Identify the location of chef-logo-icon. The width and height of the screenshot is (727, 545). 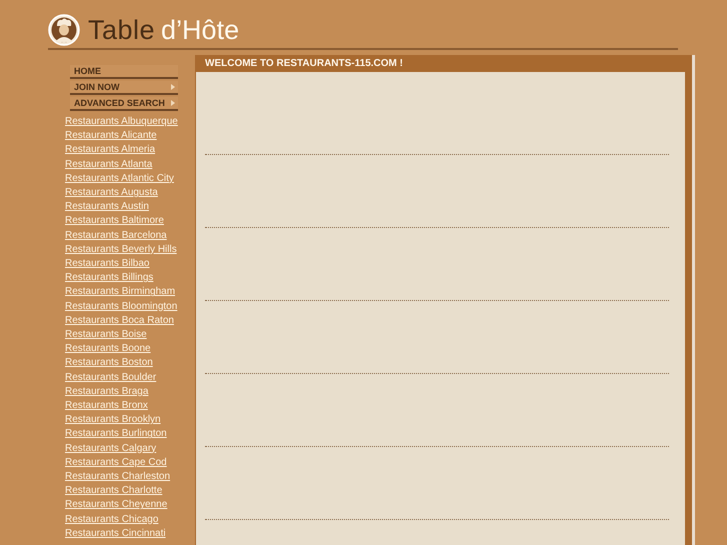
(64, 30).